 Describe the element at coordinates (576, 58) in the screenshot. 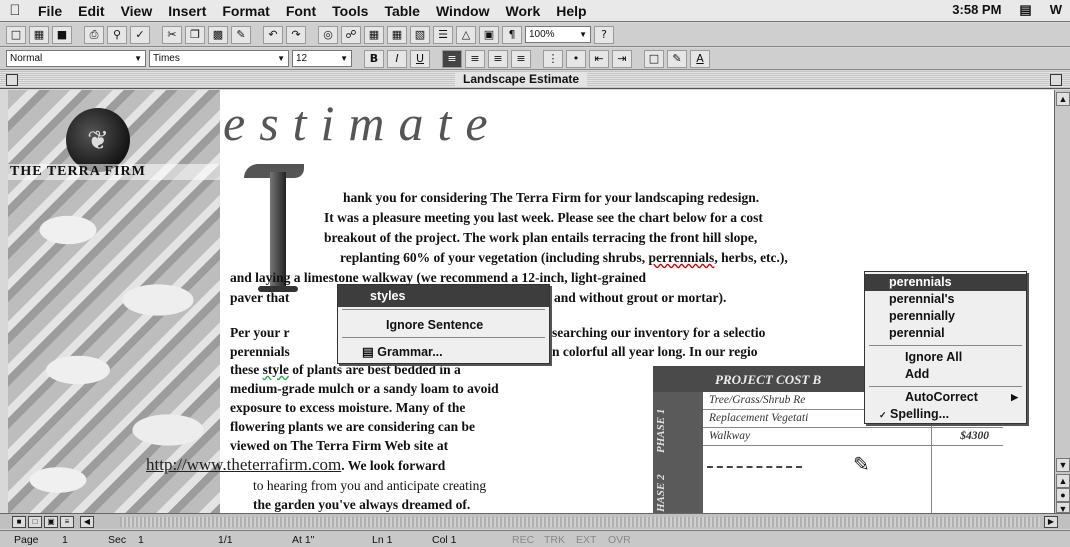

I see `bullets-icon: •` at that location.